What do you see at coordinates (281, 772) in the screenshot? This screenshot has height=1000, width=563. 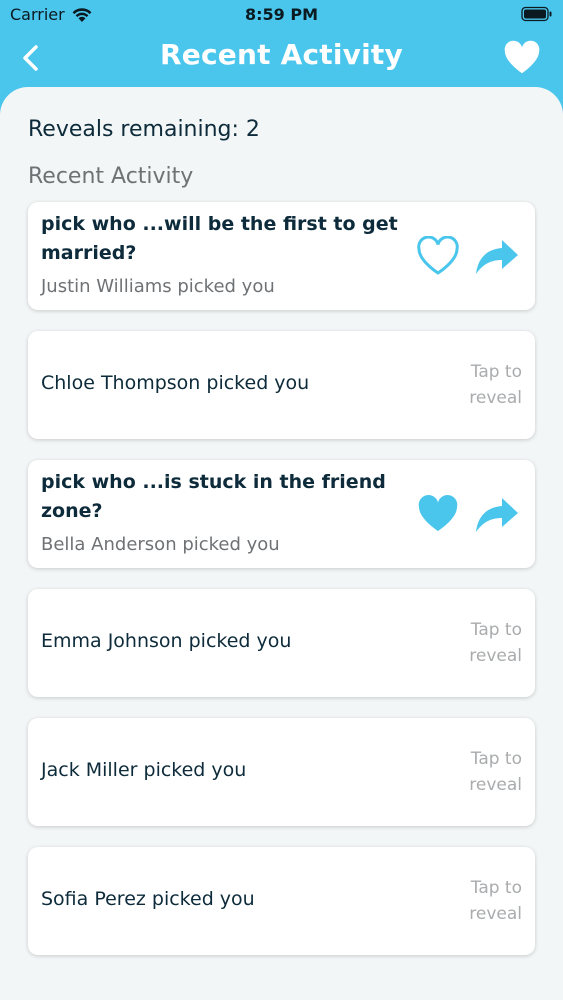 I see `activity-card-hidden: Jack Miller picked you Tap to reveal` at bounding box center [281, 772].